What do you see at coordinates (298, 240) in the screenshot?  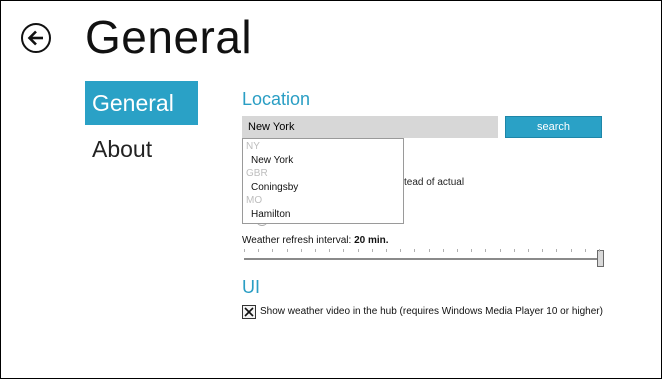 I see `refresh-interval-prefix: Weather refresh interval:` at bounding box center [298, 240].